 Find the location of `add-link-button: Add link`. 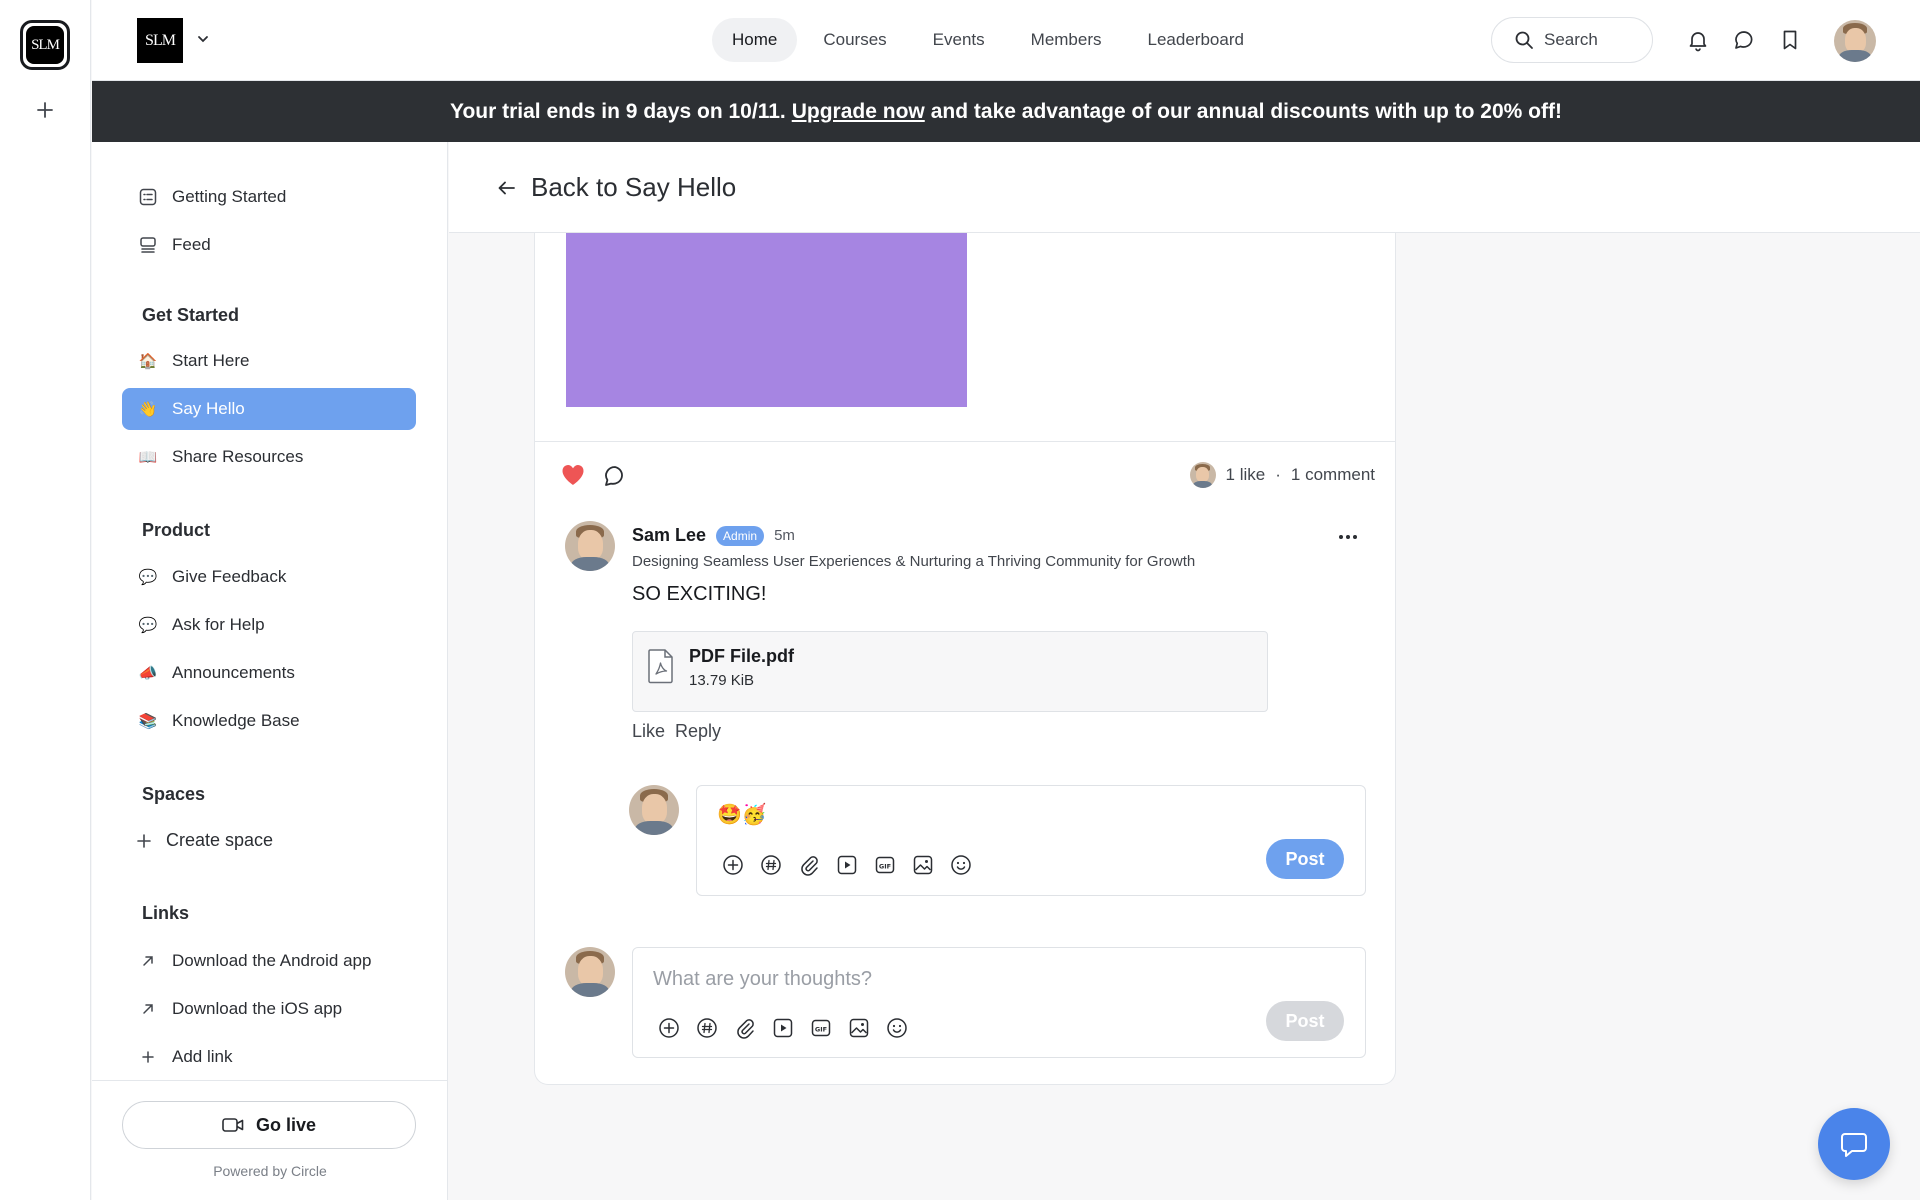

add-link-button: Add link is located at coordinates (269, 1057).